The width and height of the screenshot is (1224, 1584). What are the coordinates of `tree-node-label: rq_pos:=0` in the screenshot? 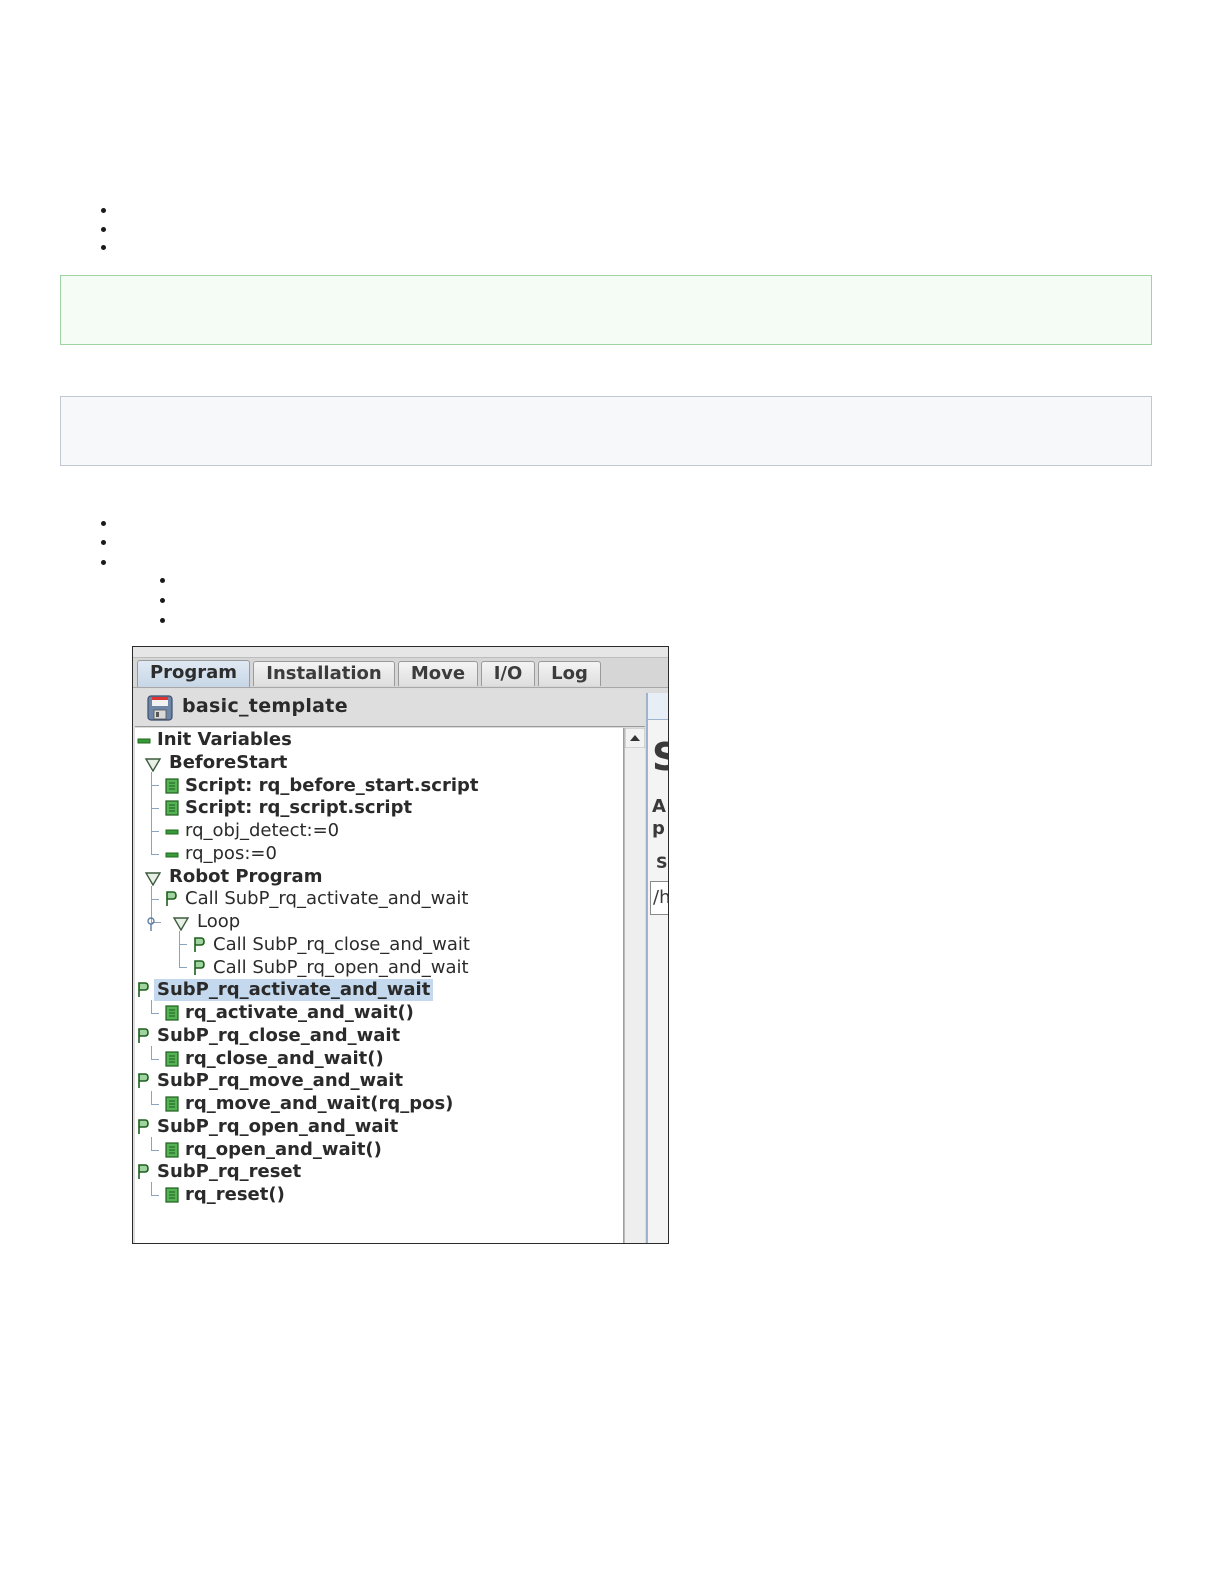 It's located at (231, 853).